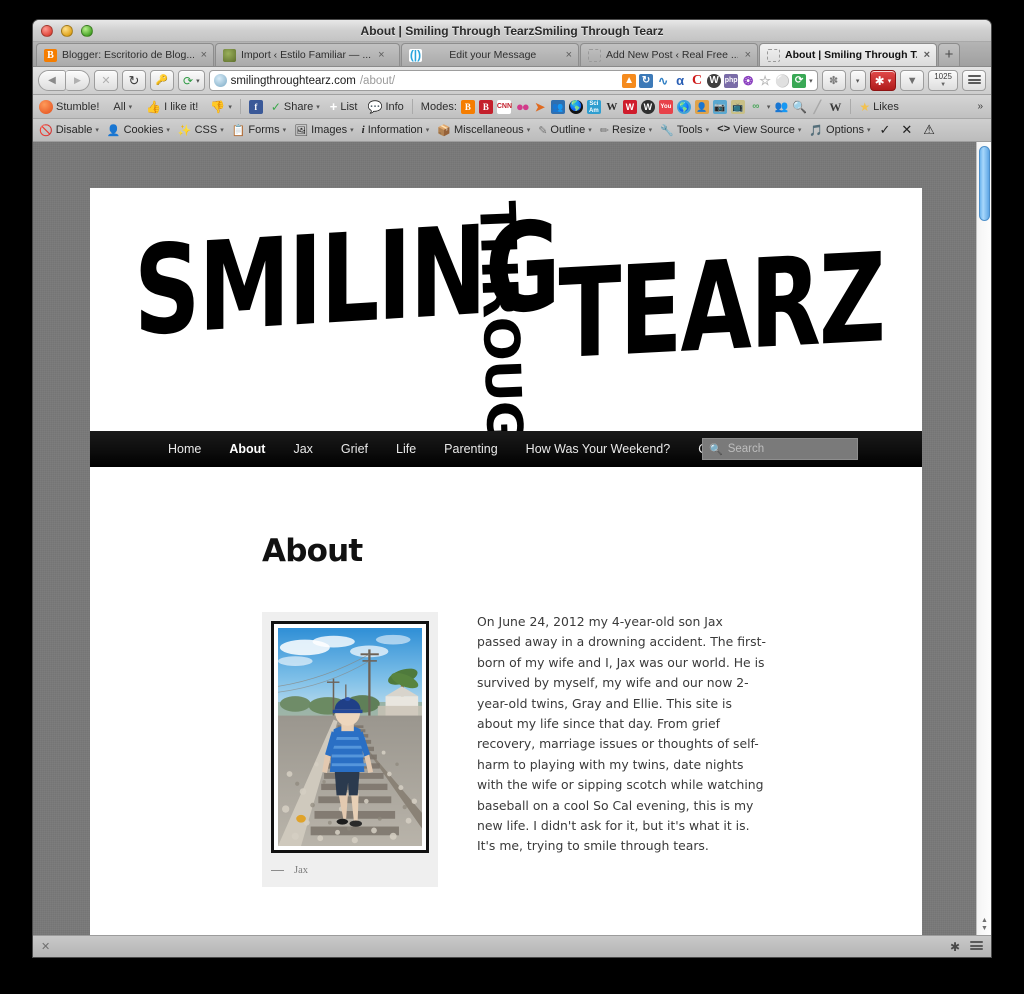 The height and width of the screenshot is (994, 1024). What do you see at coordinates (878, 107) in the screenshot?
I see `likes-button: ★ Likes` at bounding box center [878, 107].